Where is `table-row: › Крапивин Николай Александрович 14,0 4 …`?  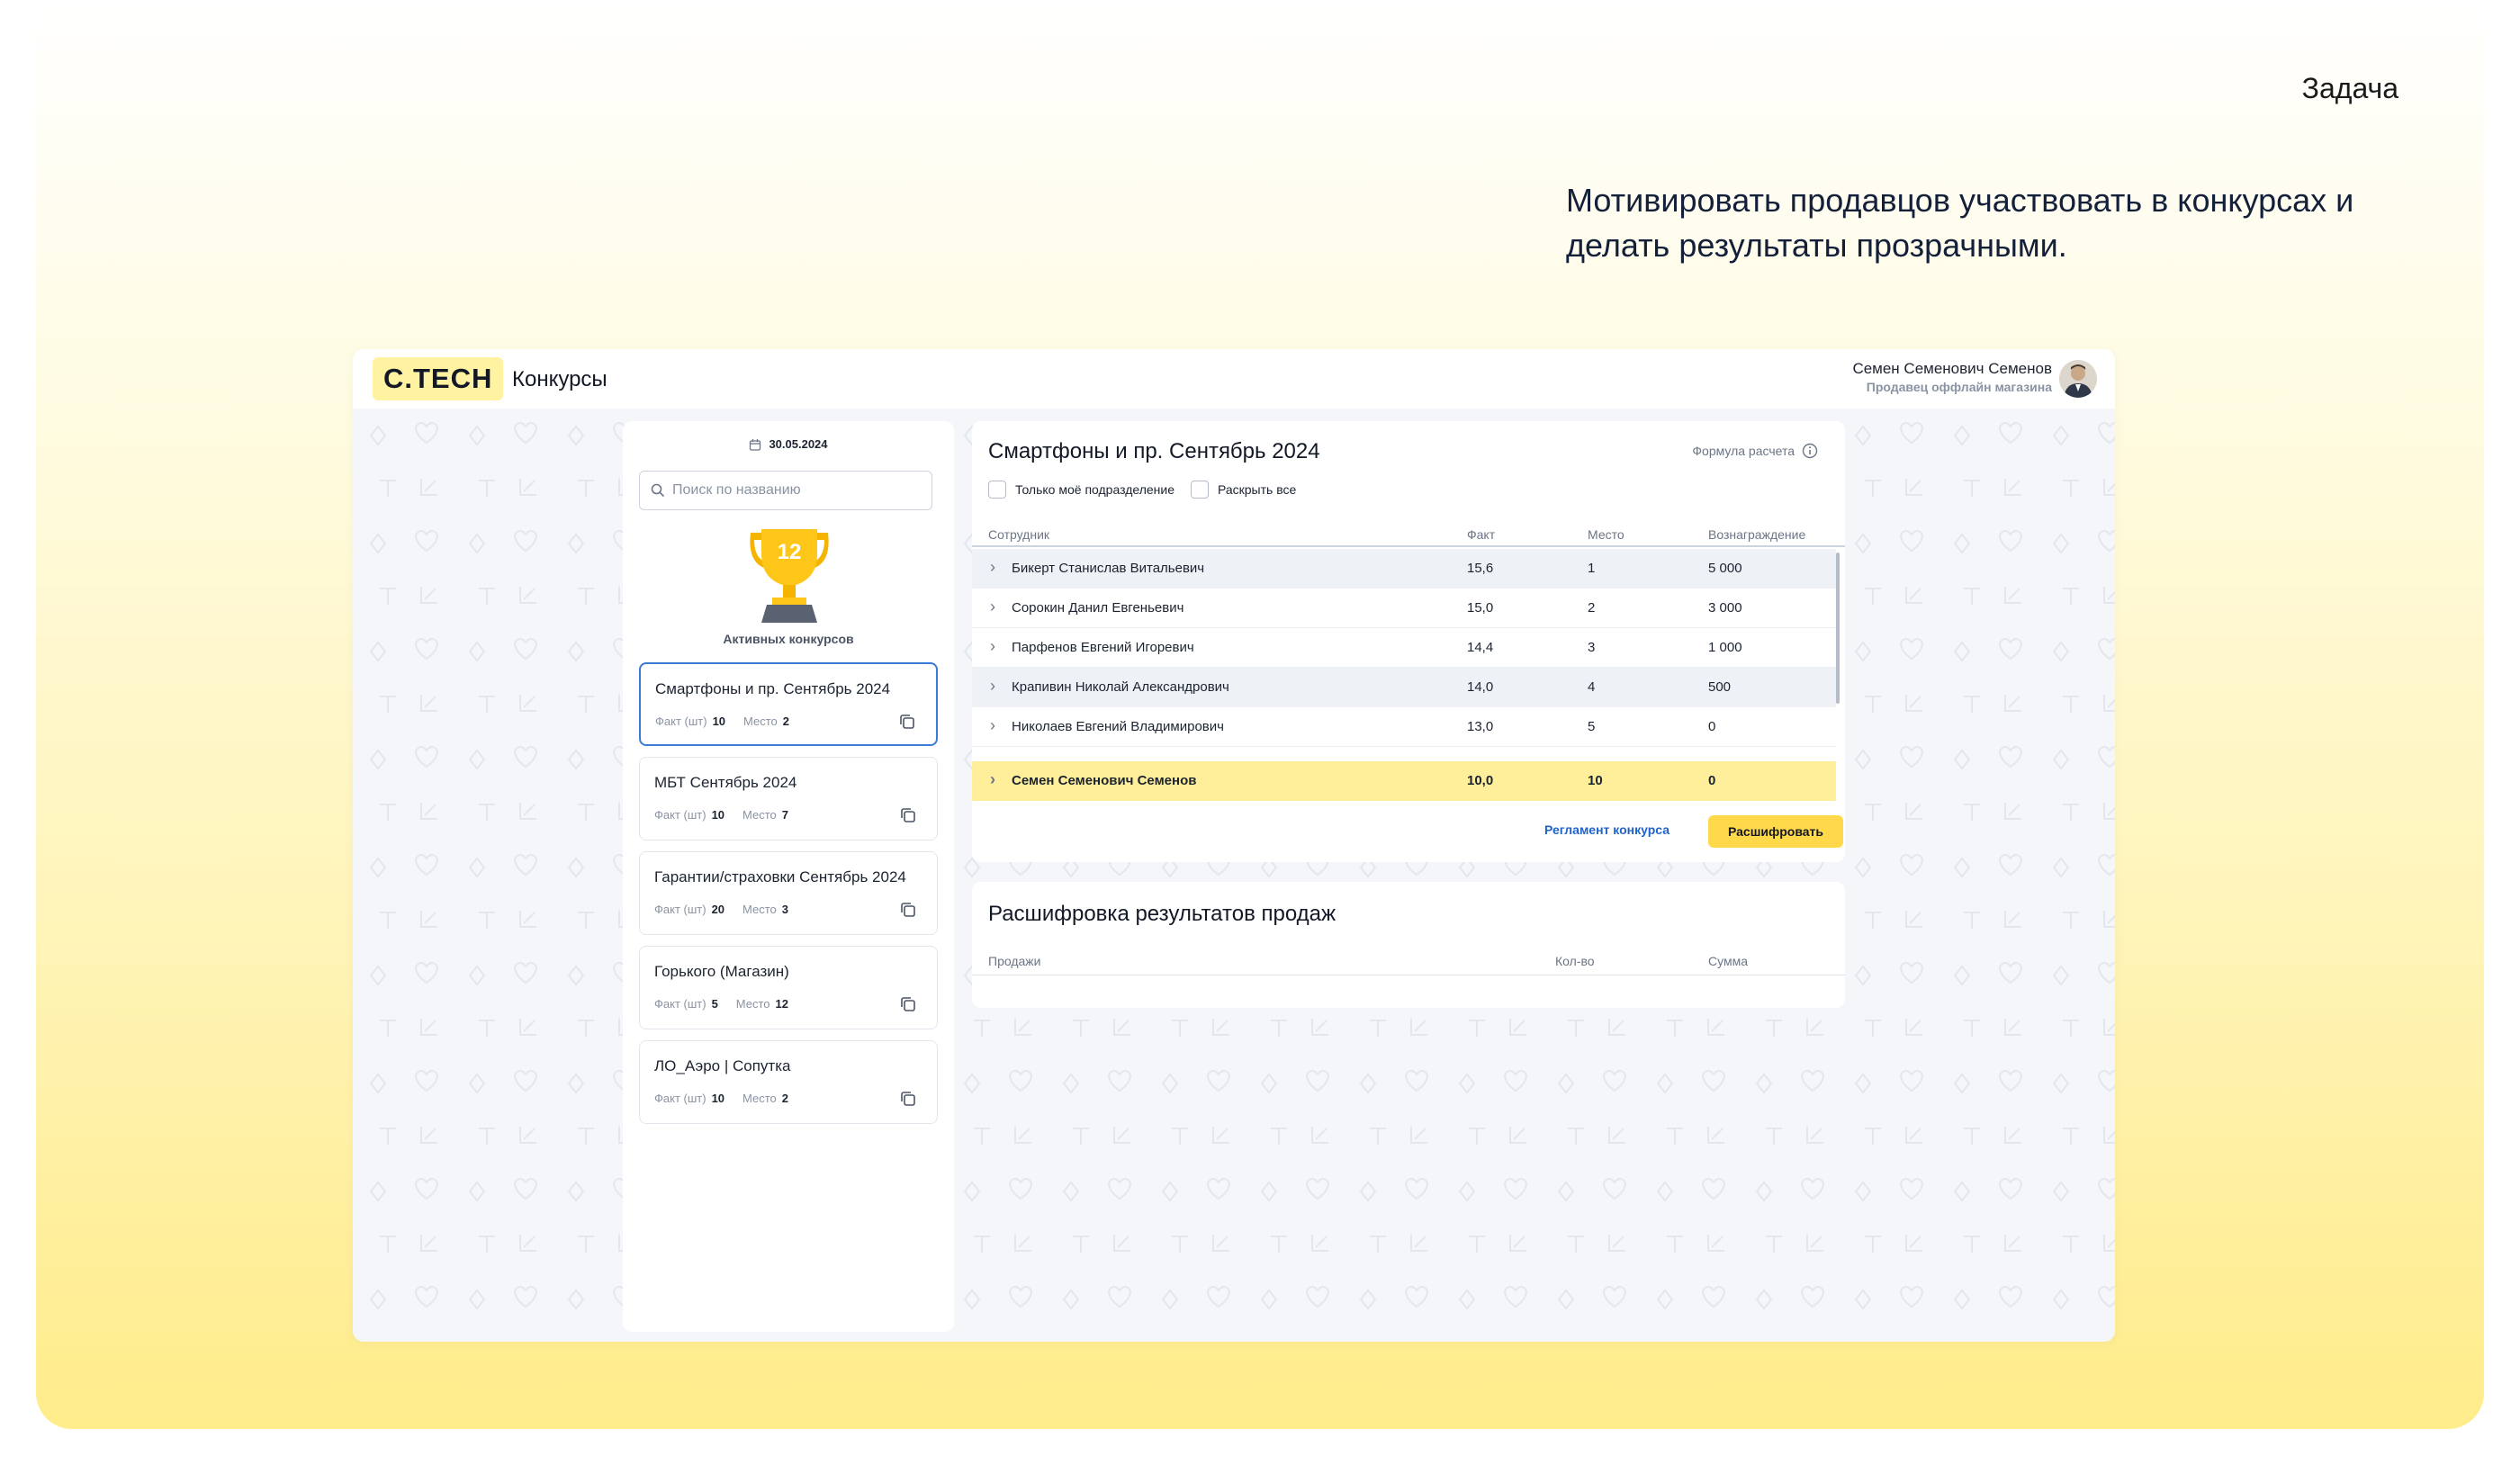
table-row: › Крапивин Николай Александрович 14,0 4 … is located at coordinates (1404, 687).